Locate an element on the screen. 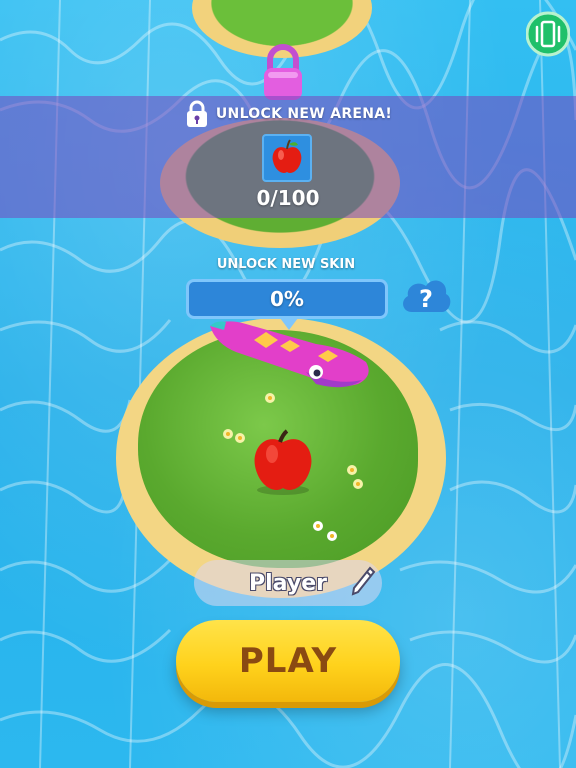 The height and width of the screenshot is (768, 576). player-name: Player is located at coordinates (288, 583).